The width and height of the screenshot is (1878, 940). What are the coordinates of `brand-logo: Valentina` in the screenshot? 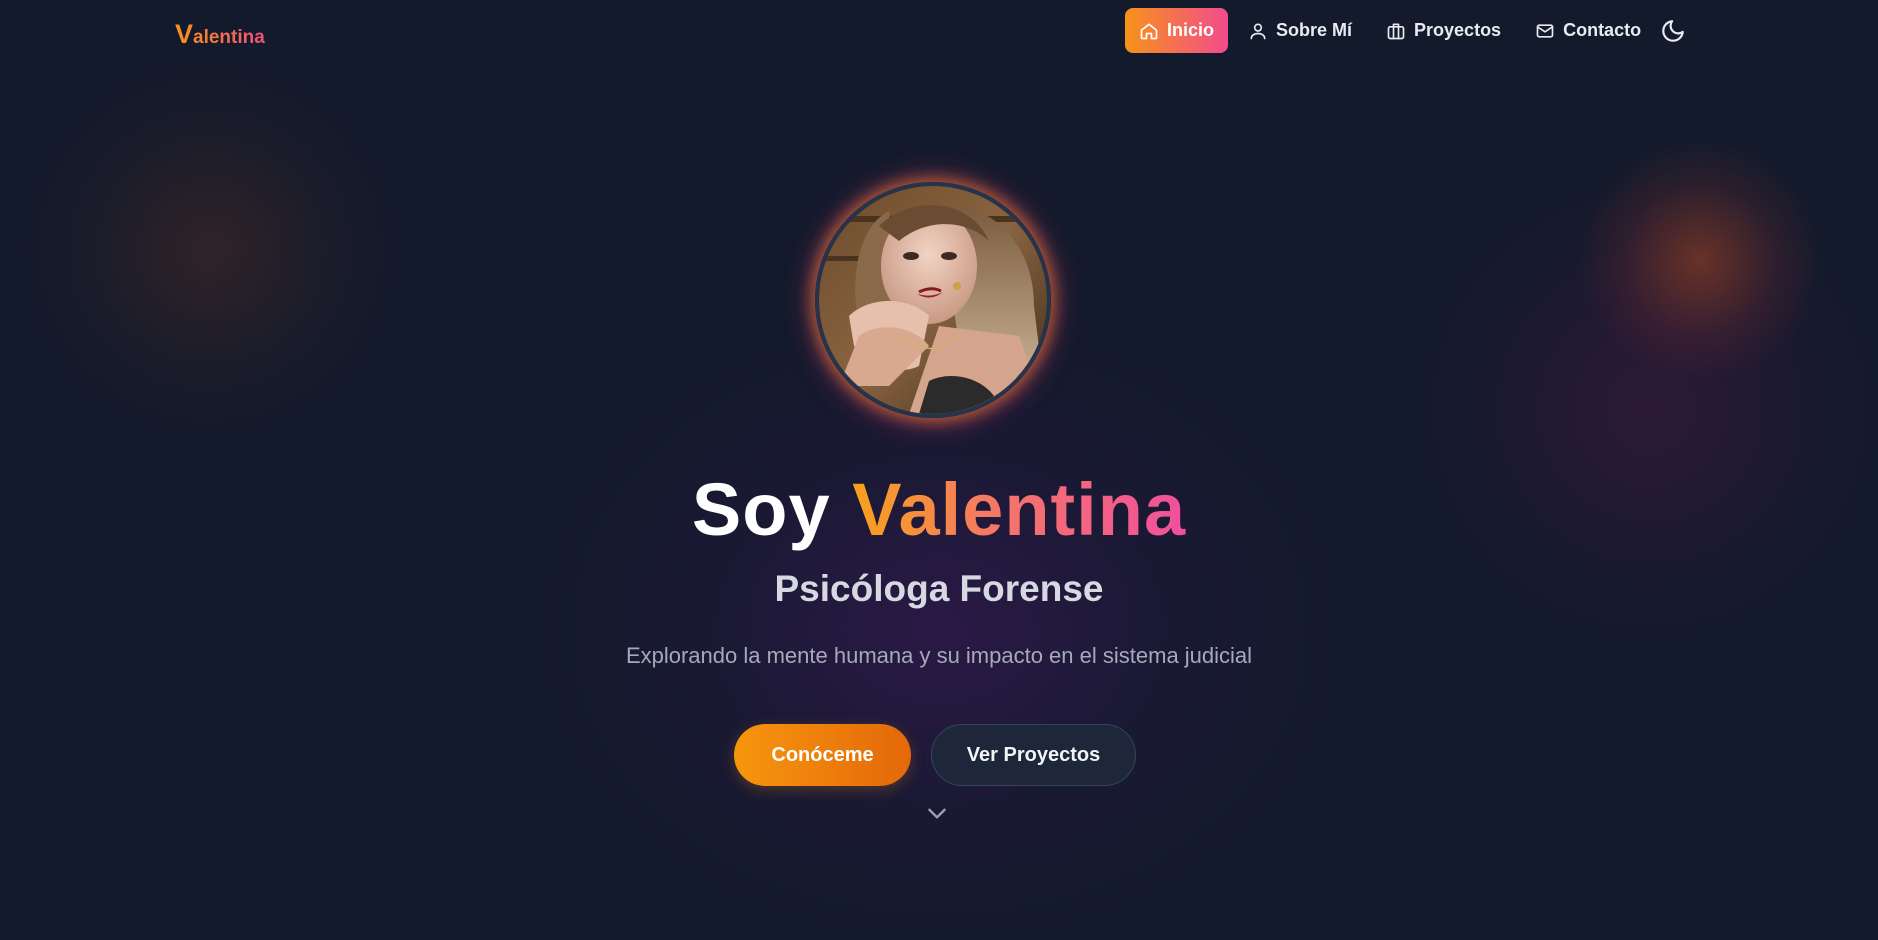 It's located at (220, 36).